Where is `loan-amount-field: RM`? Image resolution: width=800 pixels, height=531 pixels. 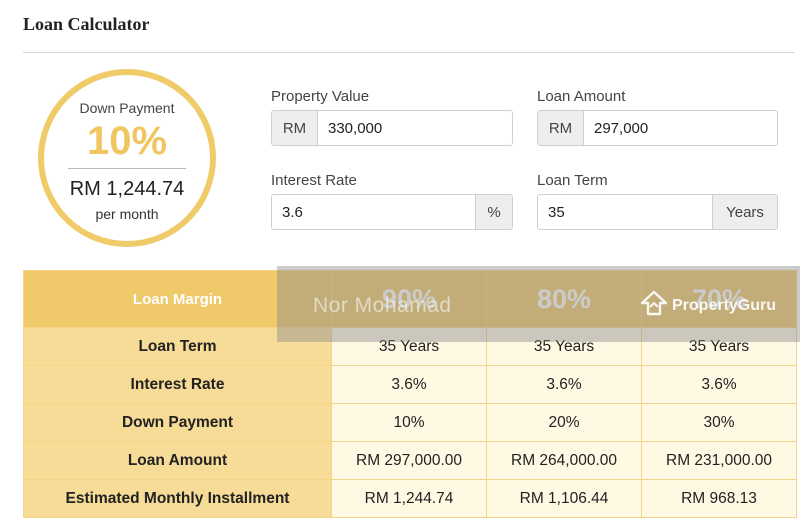
loan-amount-field: RM is located at coordinates (657, 128).